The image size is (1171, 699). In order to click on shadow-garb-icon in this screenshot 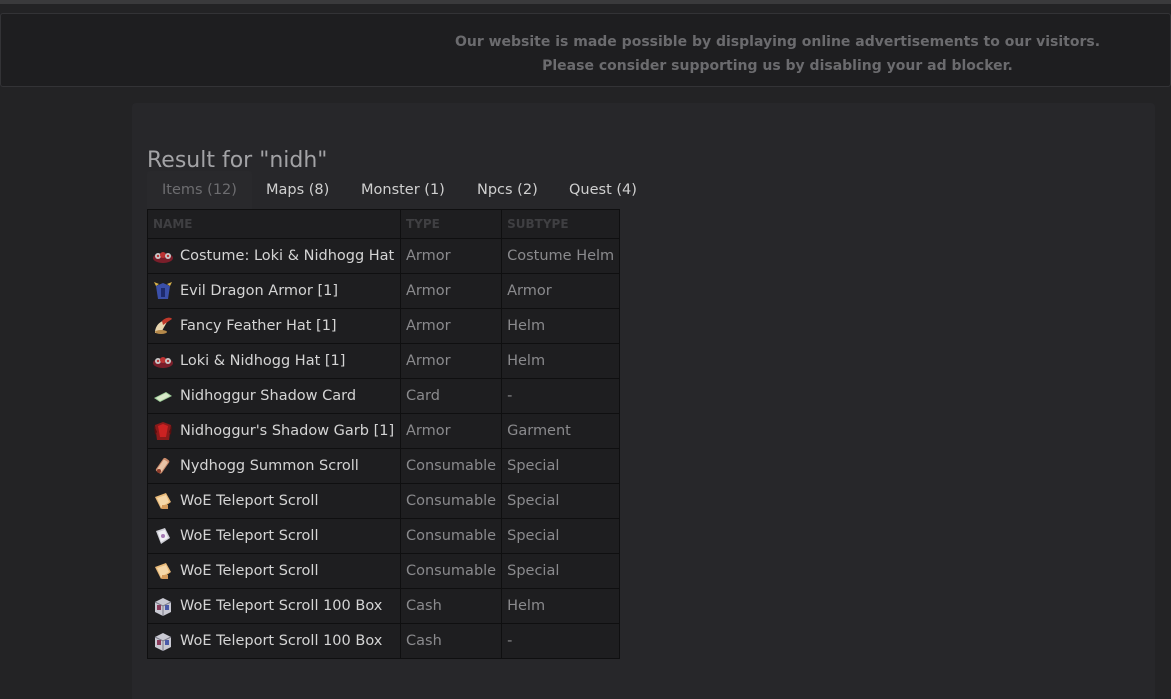, I will do `click(163, 431)`.